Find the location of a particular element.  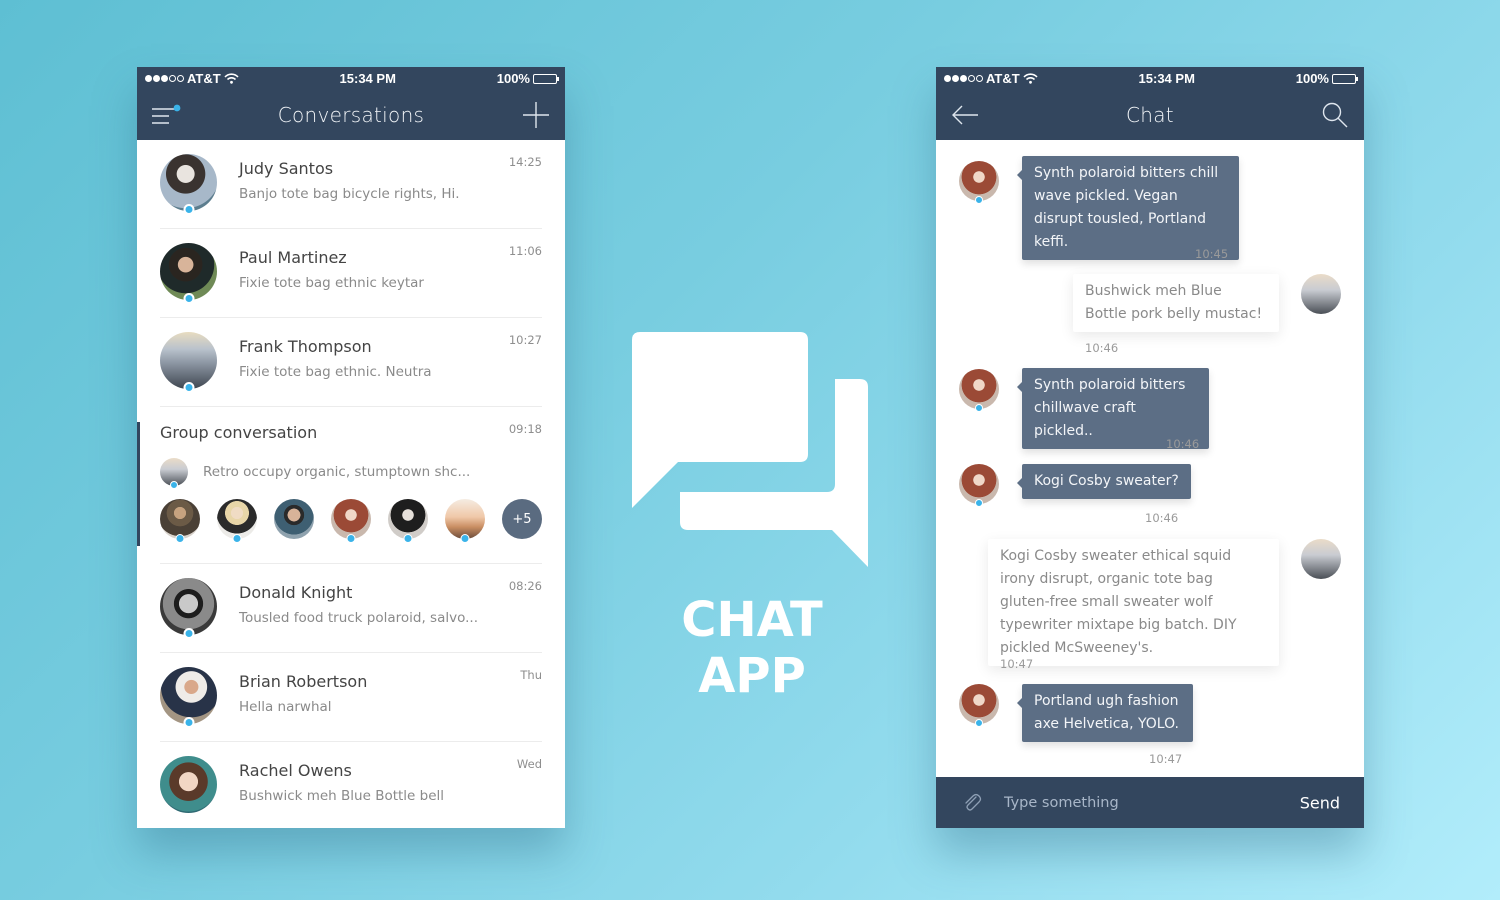

message-time: Thu is located at coordinates (531, 675).